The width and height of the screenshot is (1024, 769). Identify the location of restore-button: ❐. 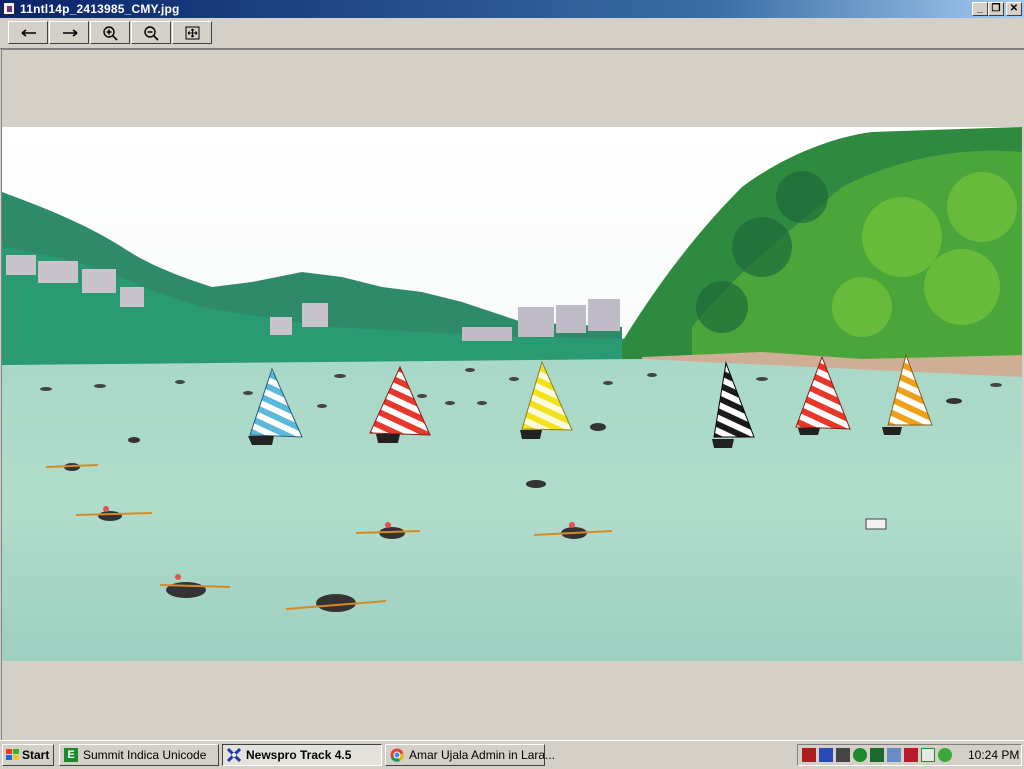
(996, 9).